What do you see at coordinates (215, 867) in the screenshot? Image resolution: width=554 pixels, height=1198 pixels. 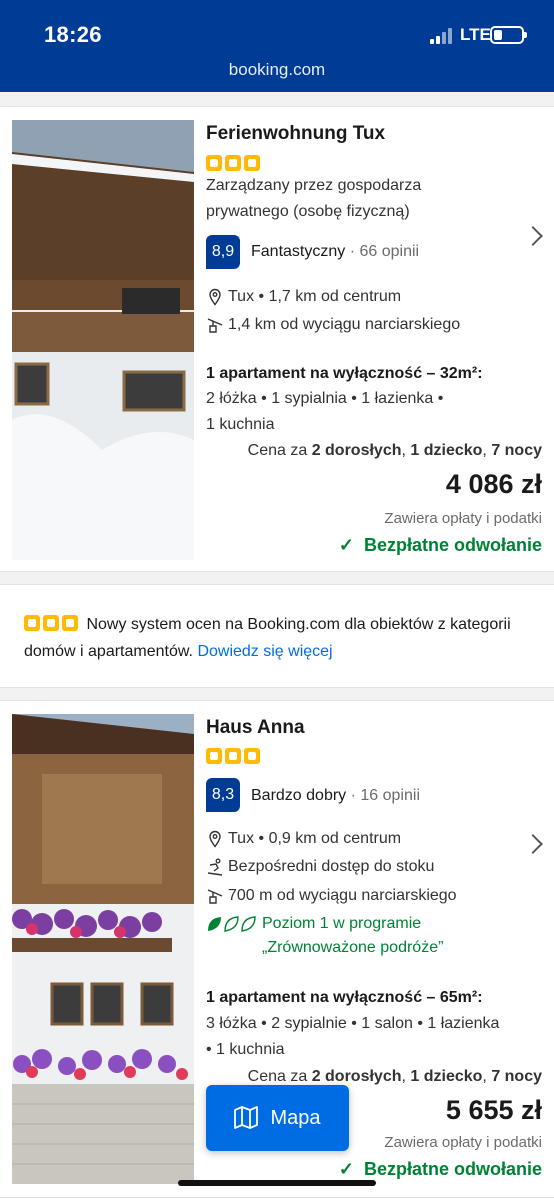 I see `skier-icon` at bounding box center [215, 867].